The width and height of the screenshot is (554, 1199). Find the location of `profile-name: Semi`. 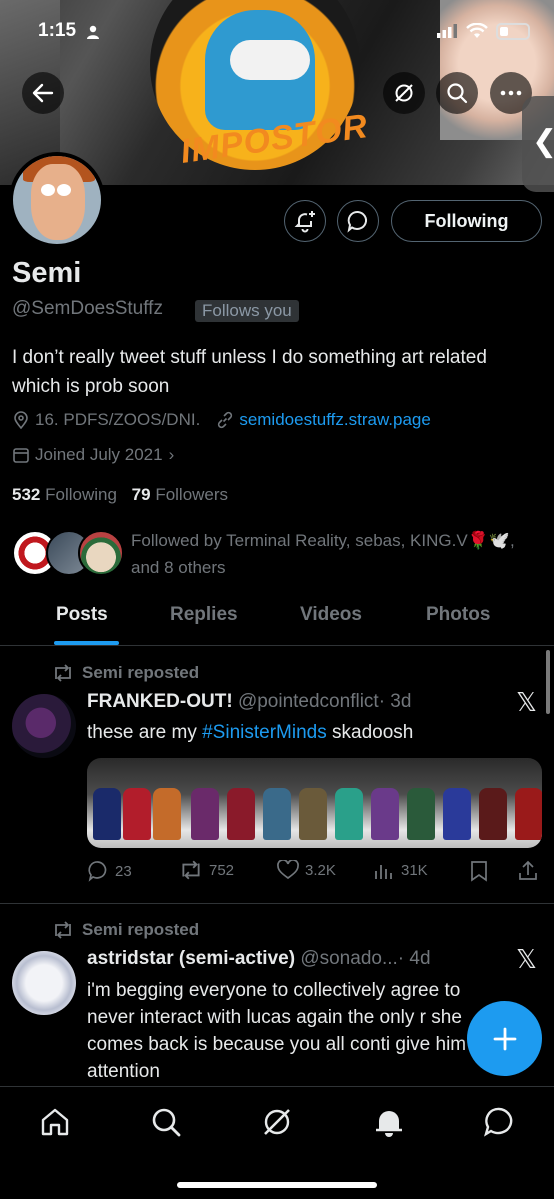

profile-name: Semi is located at coordinates (47, 273).